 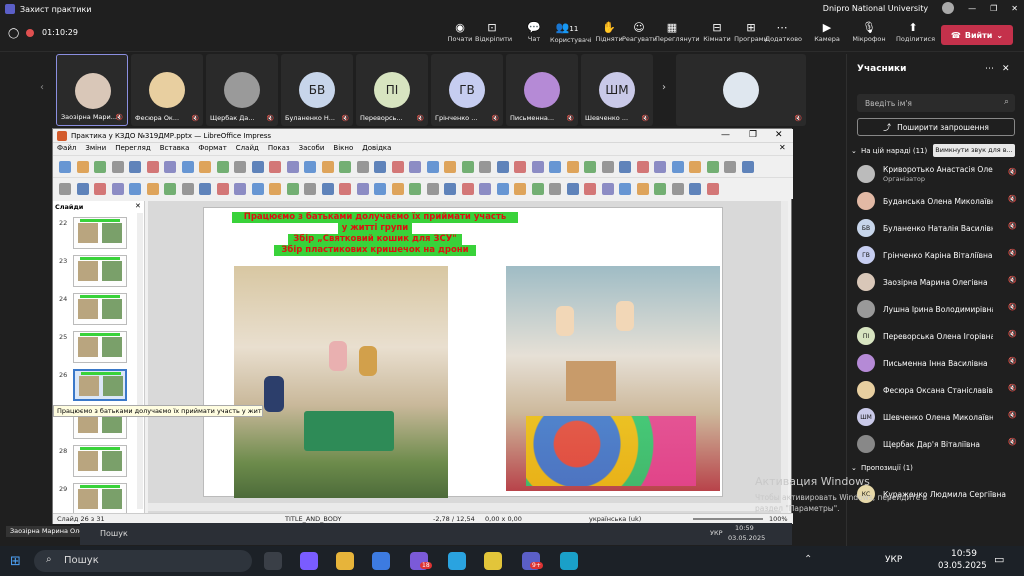 What do you see at coordinates (376, 148) in the screenshot?
I see `menu-item: Довідка` at bounding box center [376, 148].